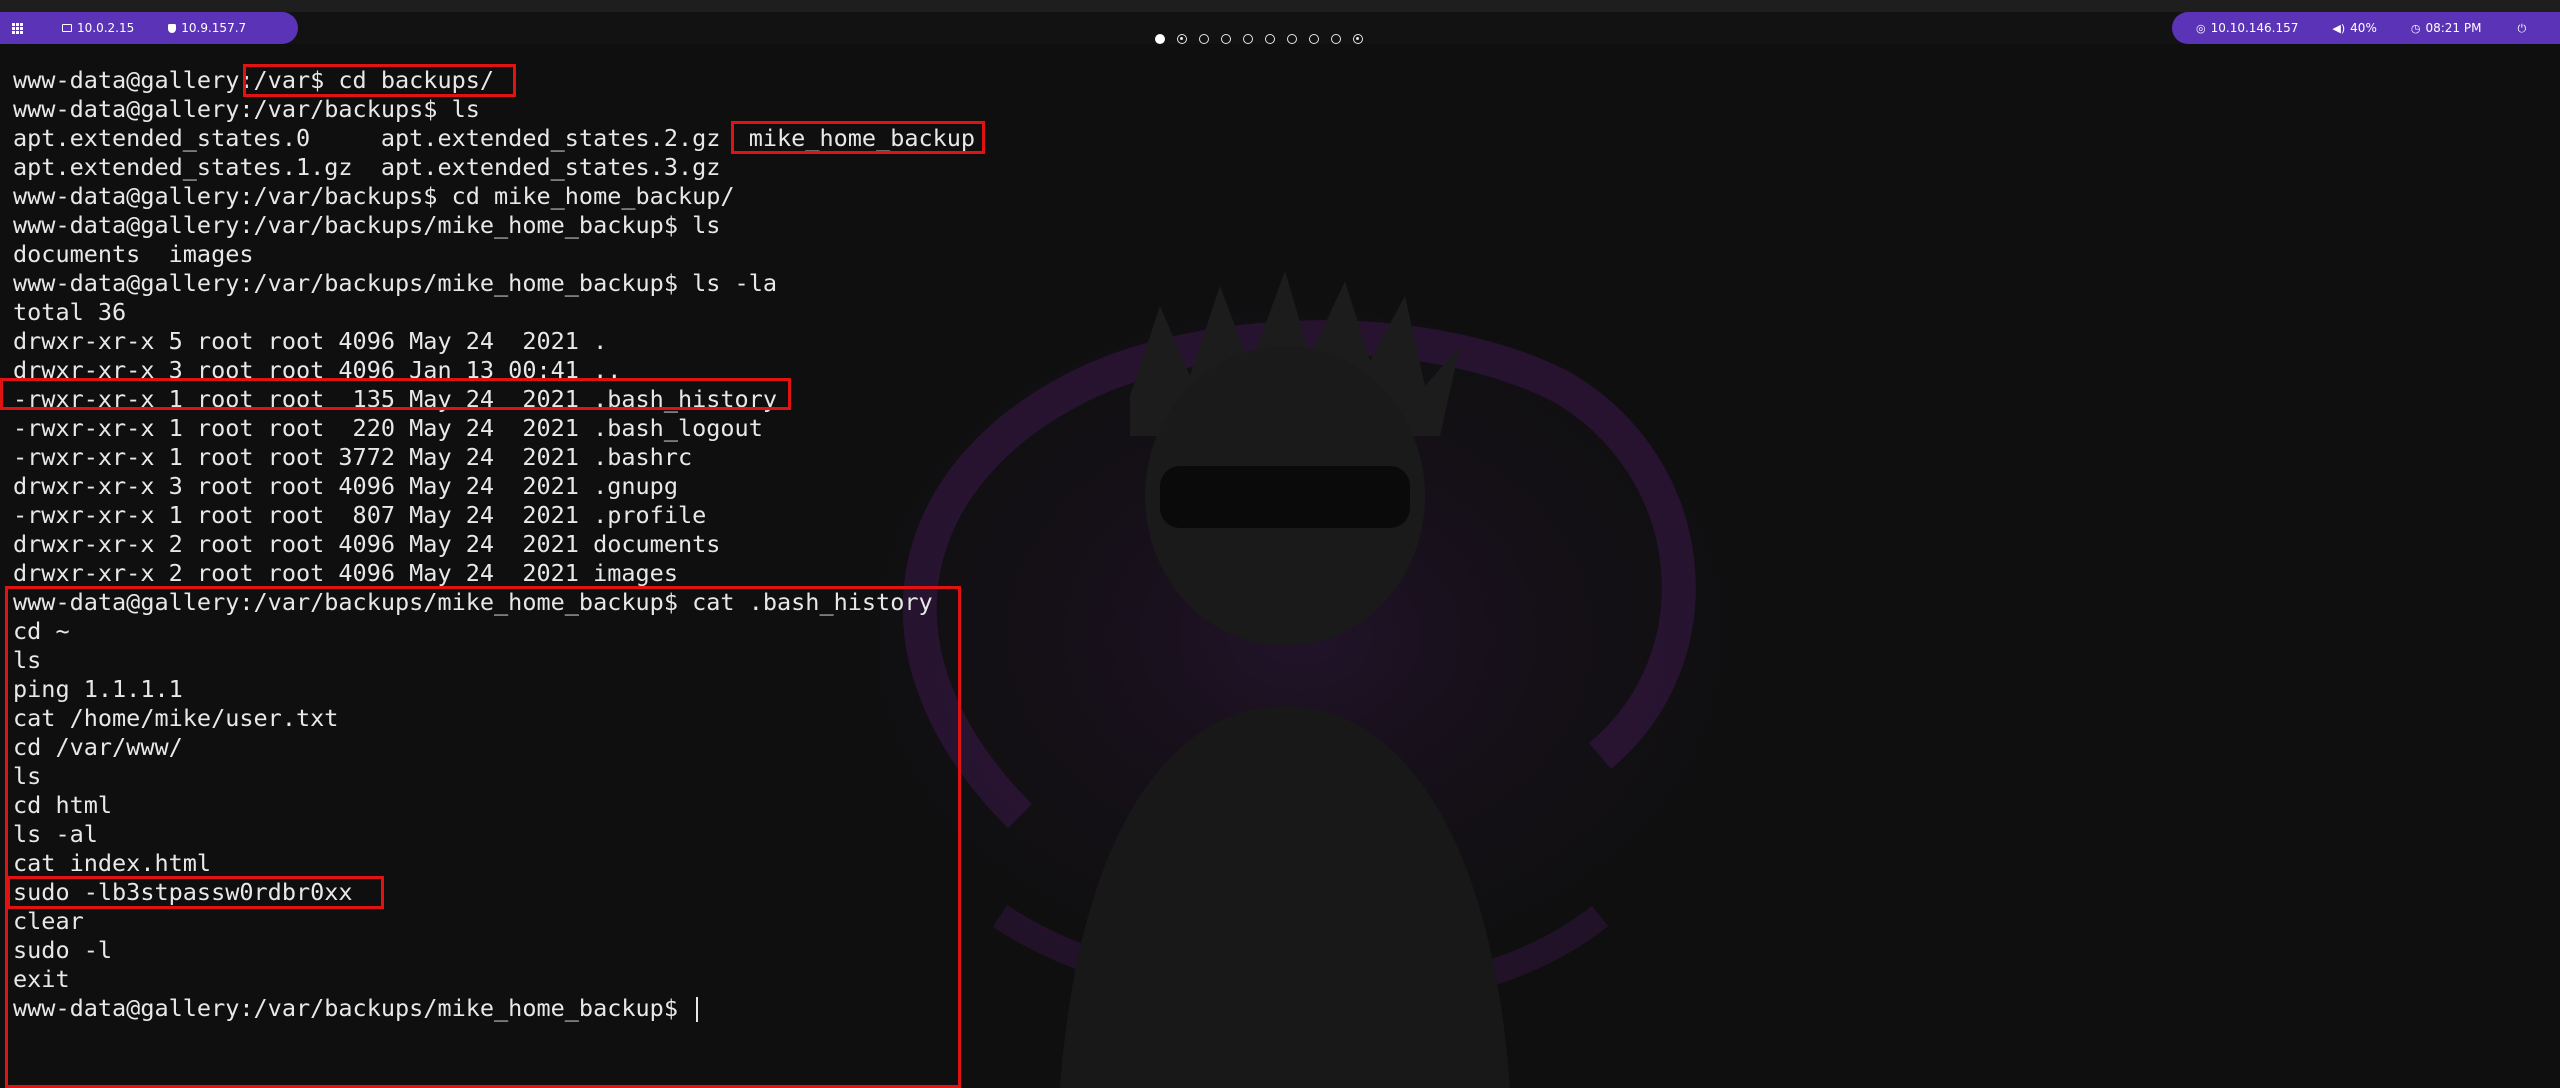 Image resolution: width=2560 pixels, height=1088 pixels. What do you see at coordinates (195, 892) in the screenshot?
I see `highlight-sudo-password` at bounding box center [195, 892].